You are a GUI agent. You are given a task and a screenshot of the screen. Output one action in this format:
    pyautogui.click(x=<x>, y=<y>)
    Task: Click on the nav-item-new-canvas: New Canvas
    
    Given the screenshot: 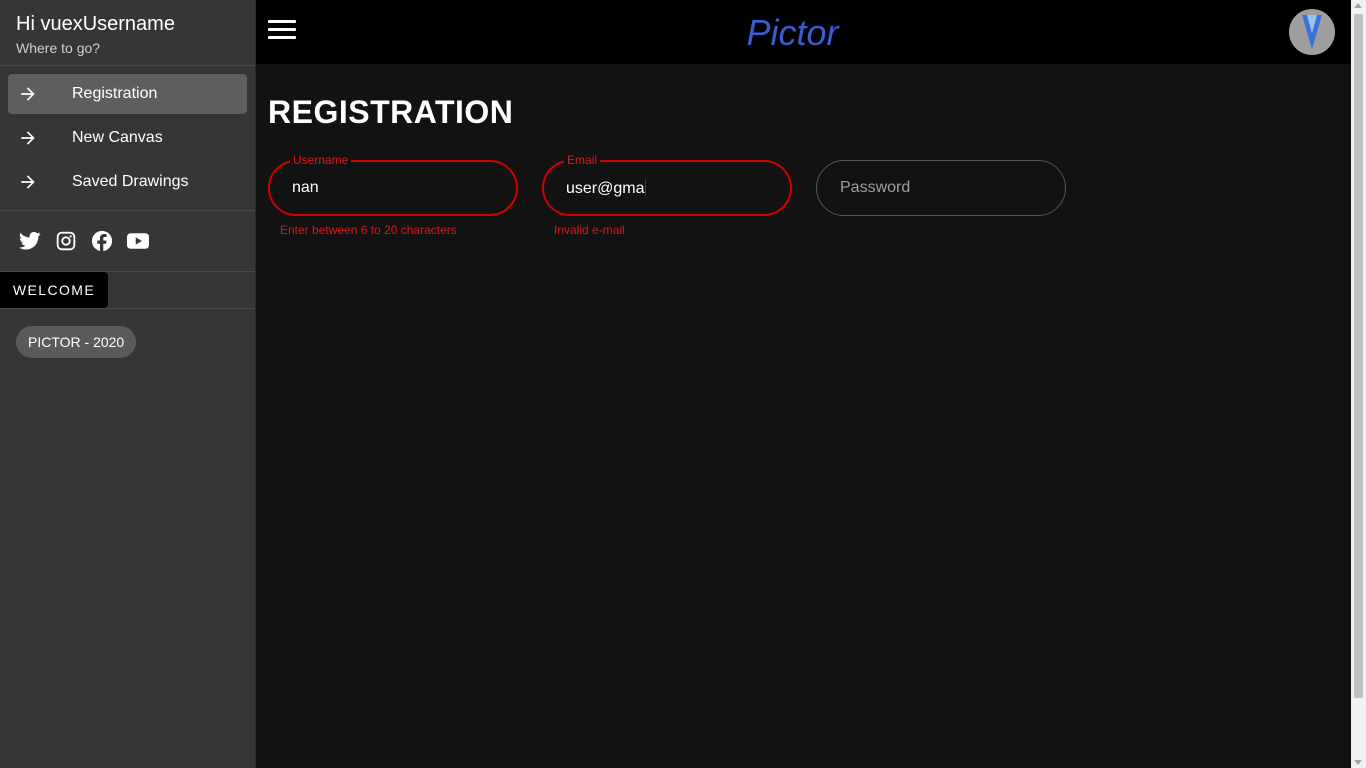 What is the action you would take?
    pyautogui.click(x=127, y=138)
    